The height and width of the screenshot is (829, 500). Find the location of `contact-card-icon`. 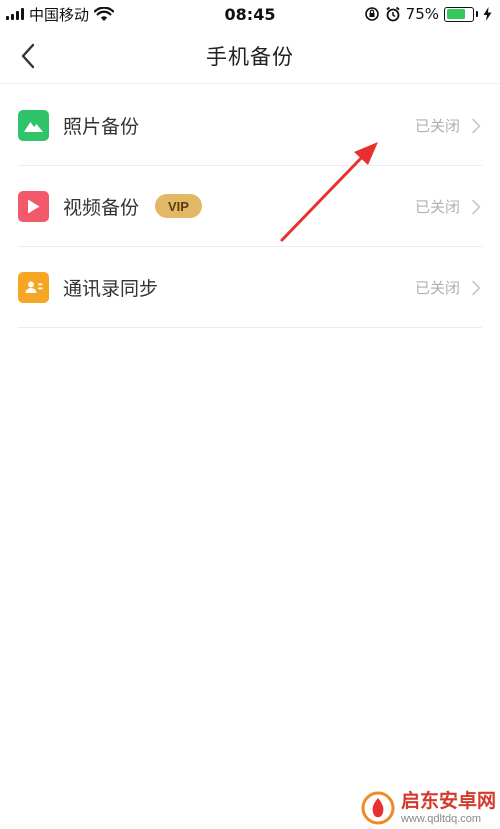

contact-card-icon is located at coordinates (33, 287).